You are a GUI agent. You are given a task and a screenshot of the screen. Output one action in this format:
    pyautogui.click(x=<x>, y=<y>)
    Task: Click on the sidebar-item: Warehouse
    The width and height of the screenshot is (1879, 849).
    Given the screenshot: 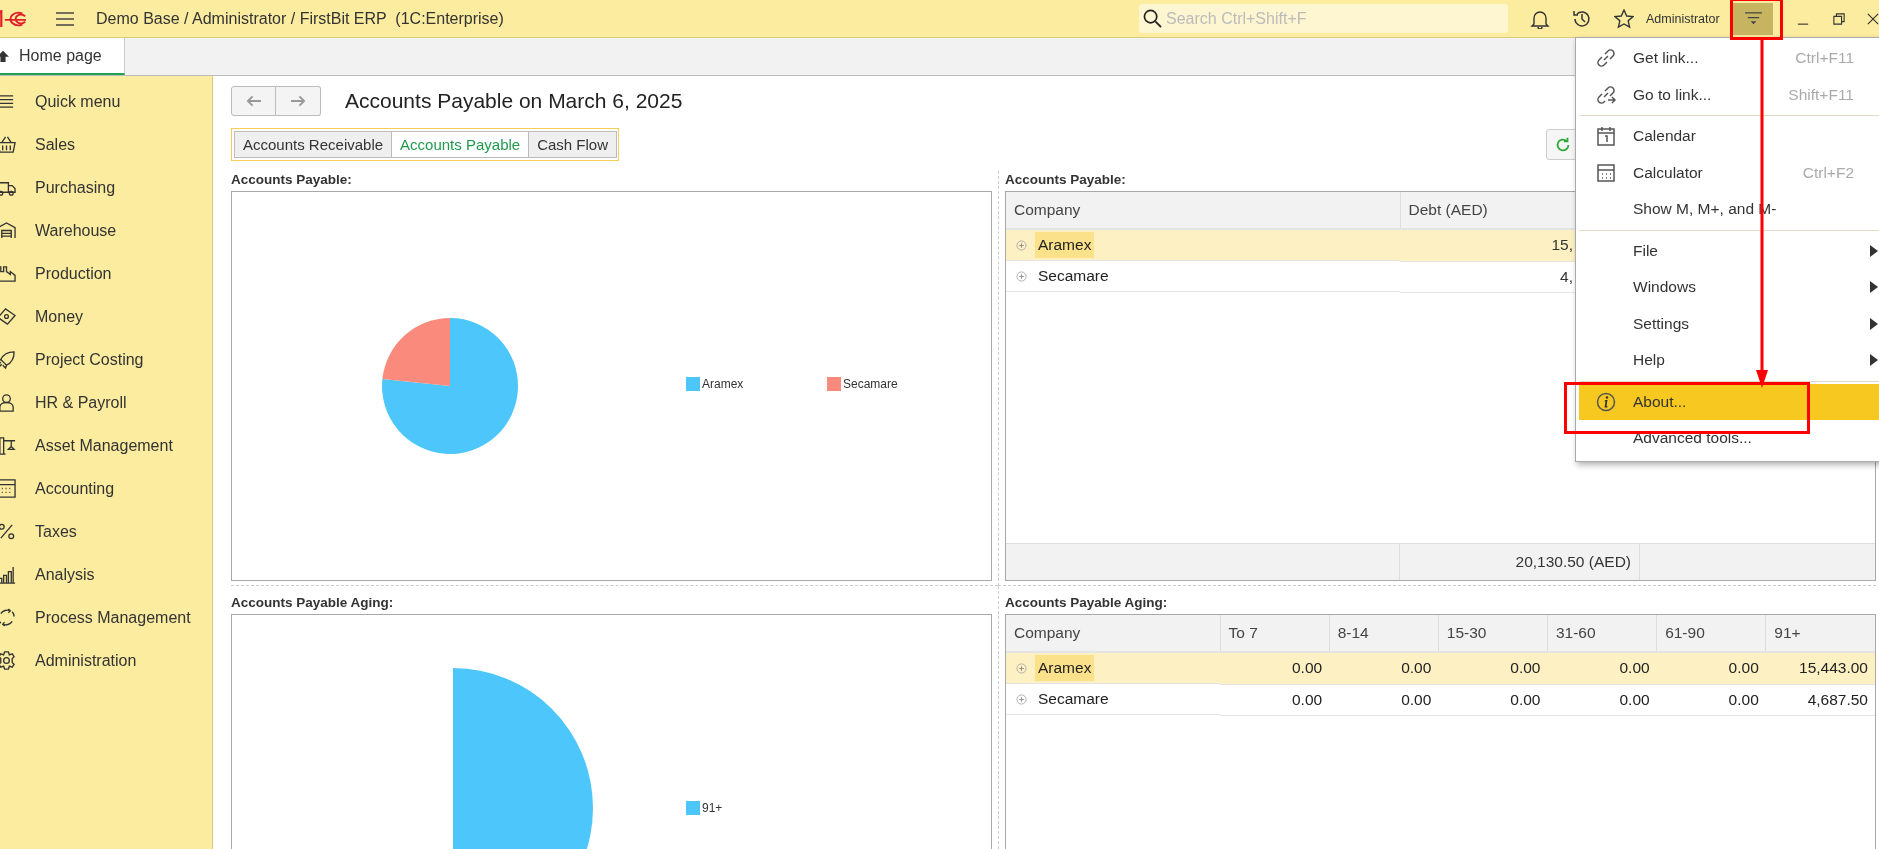 What is the action you would take?
    pyautogui.click(x=76, y=230)
    